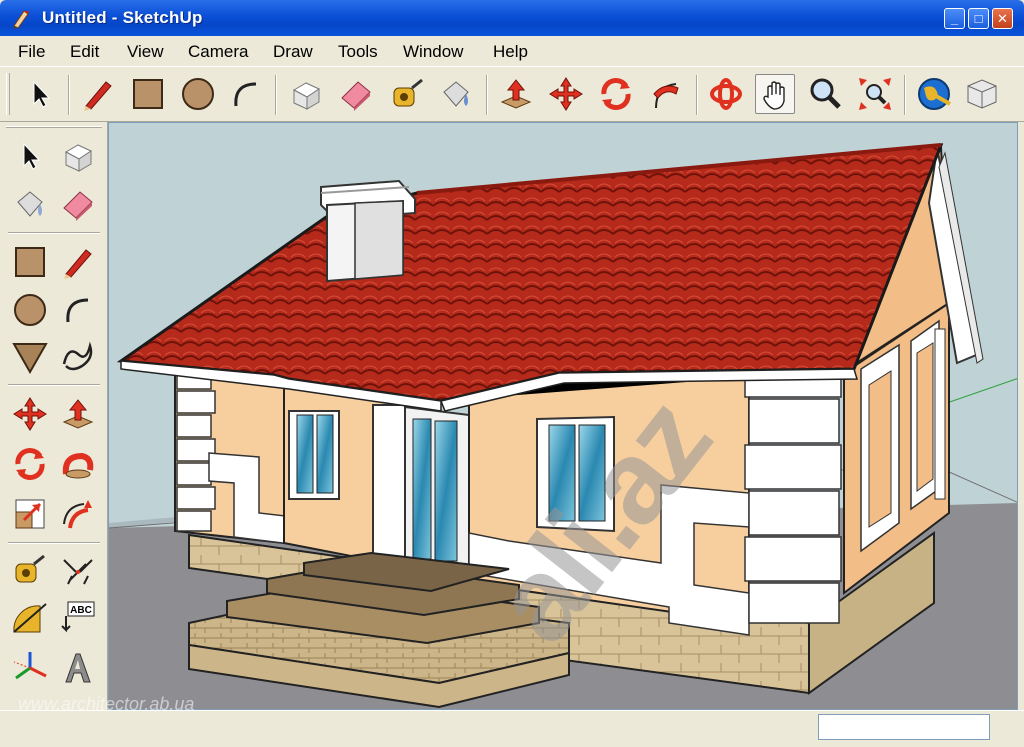 This screenshot has height=747, width=1024. I want to click on zoom-extents-button, so click(875, 94).